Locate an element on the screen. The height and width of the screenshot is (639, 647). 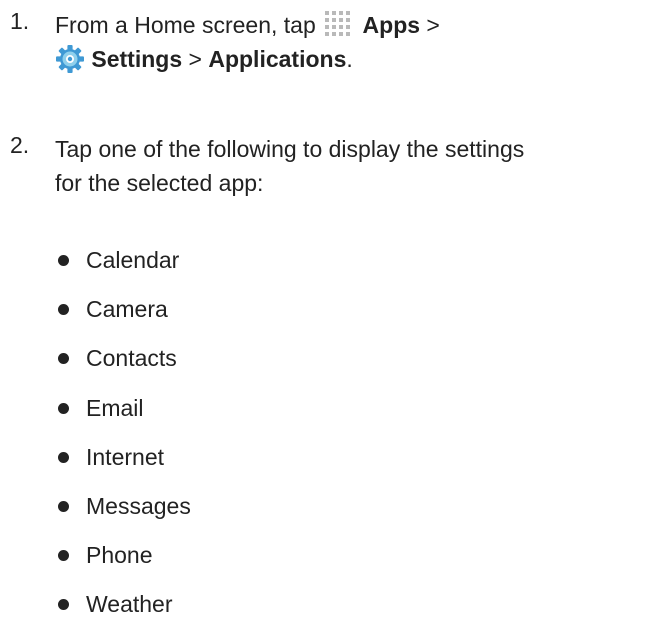
apps-grid-icon is located at coordinates (339, 25).